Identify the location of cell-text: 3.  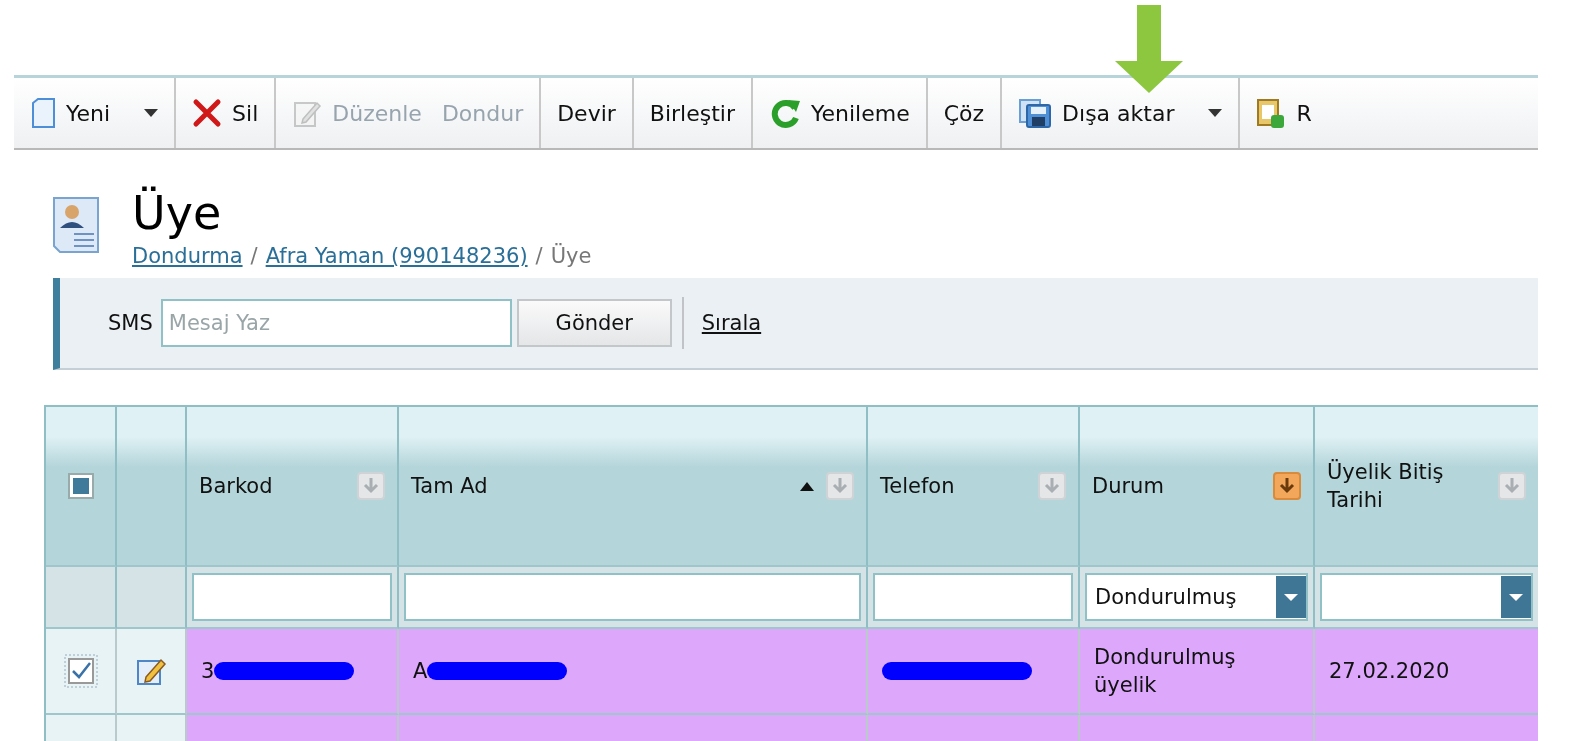
(208, 671).